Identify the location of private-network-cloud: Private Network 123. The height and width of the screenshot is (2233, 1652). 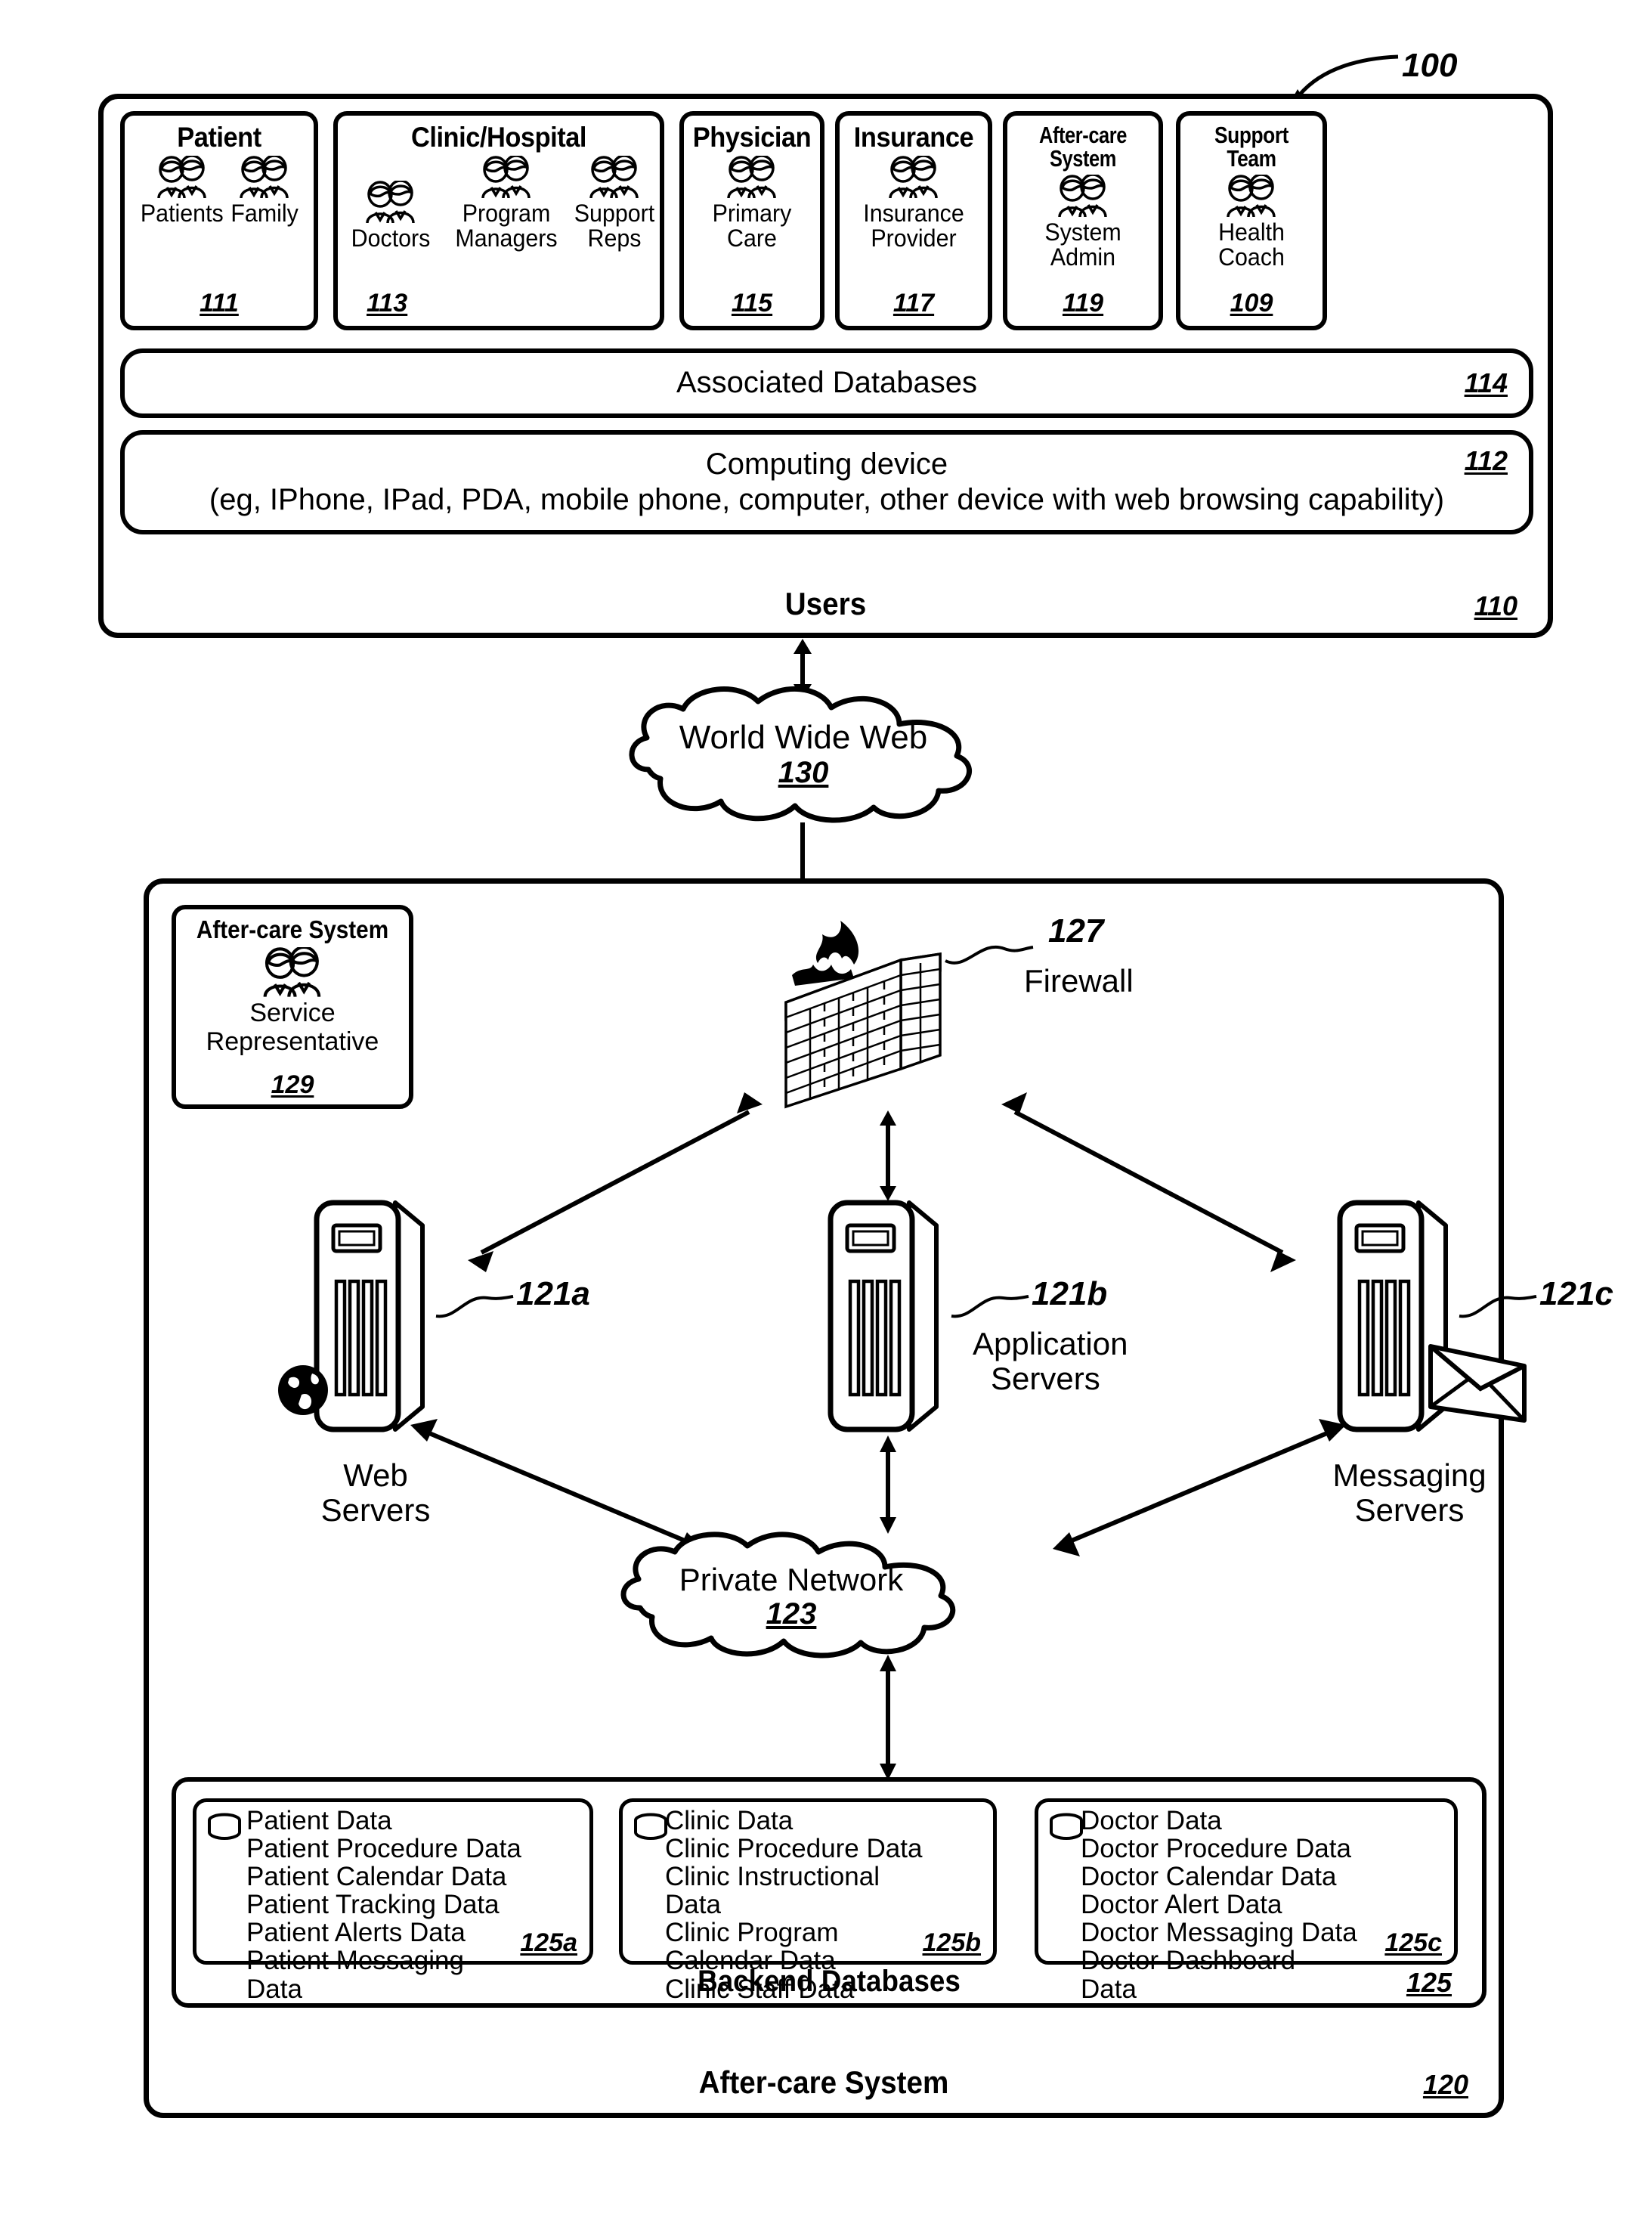
(791, 1594).